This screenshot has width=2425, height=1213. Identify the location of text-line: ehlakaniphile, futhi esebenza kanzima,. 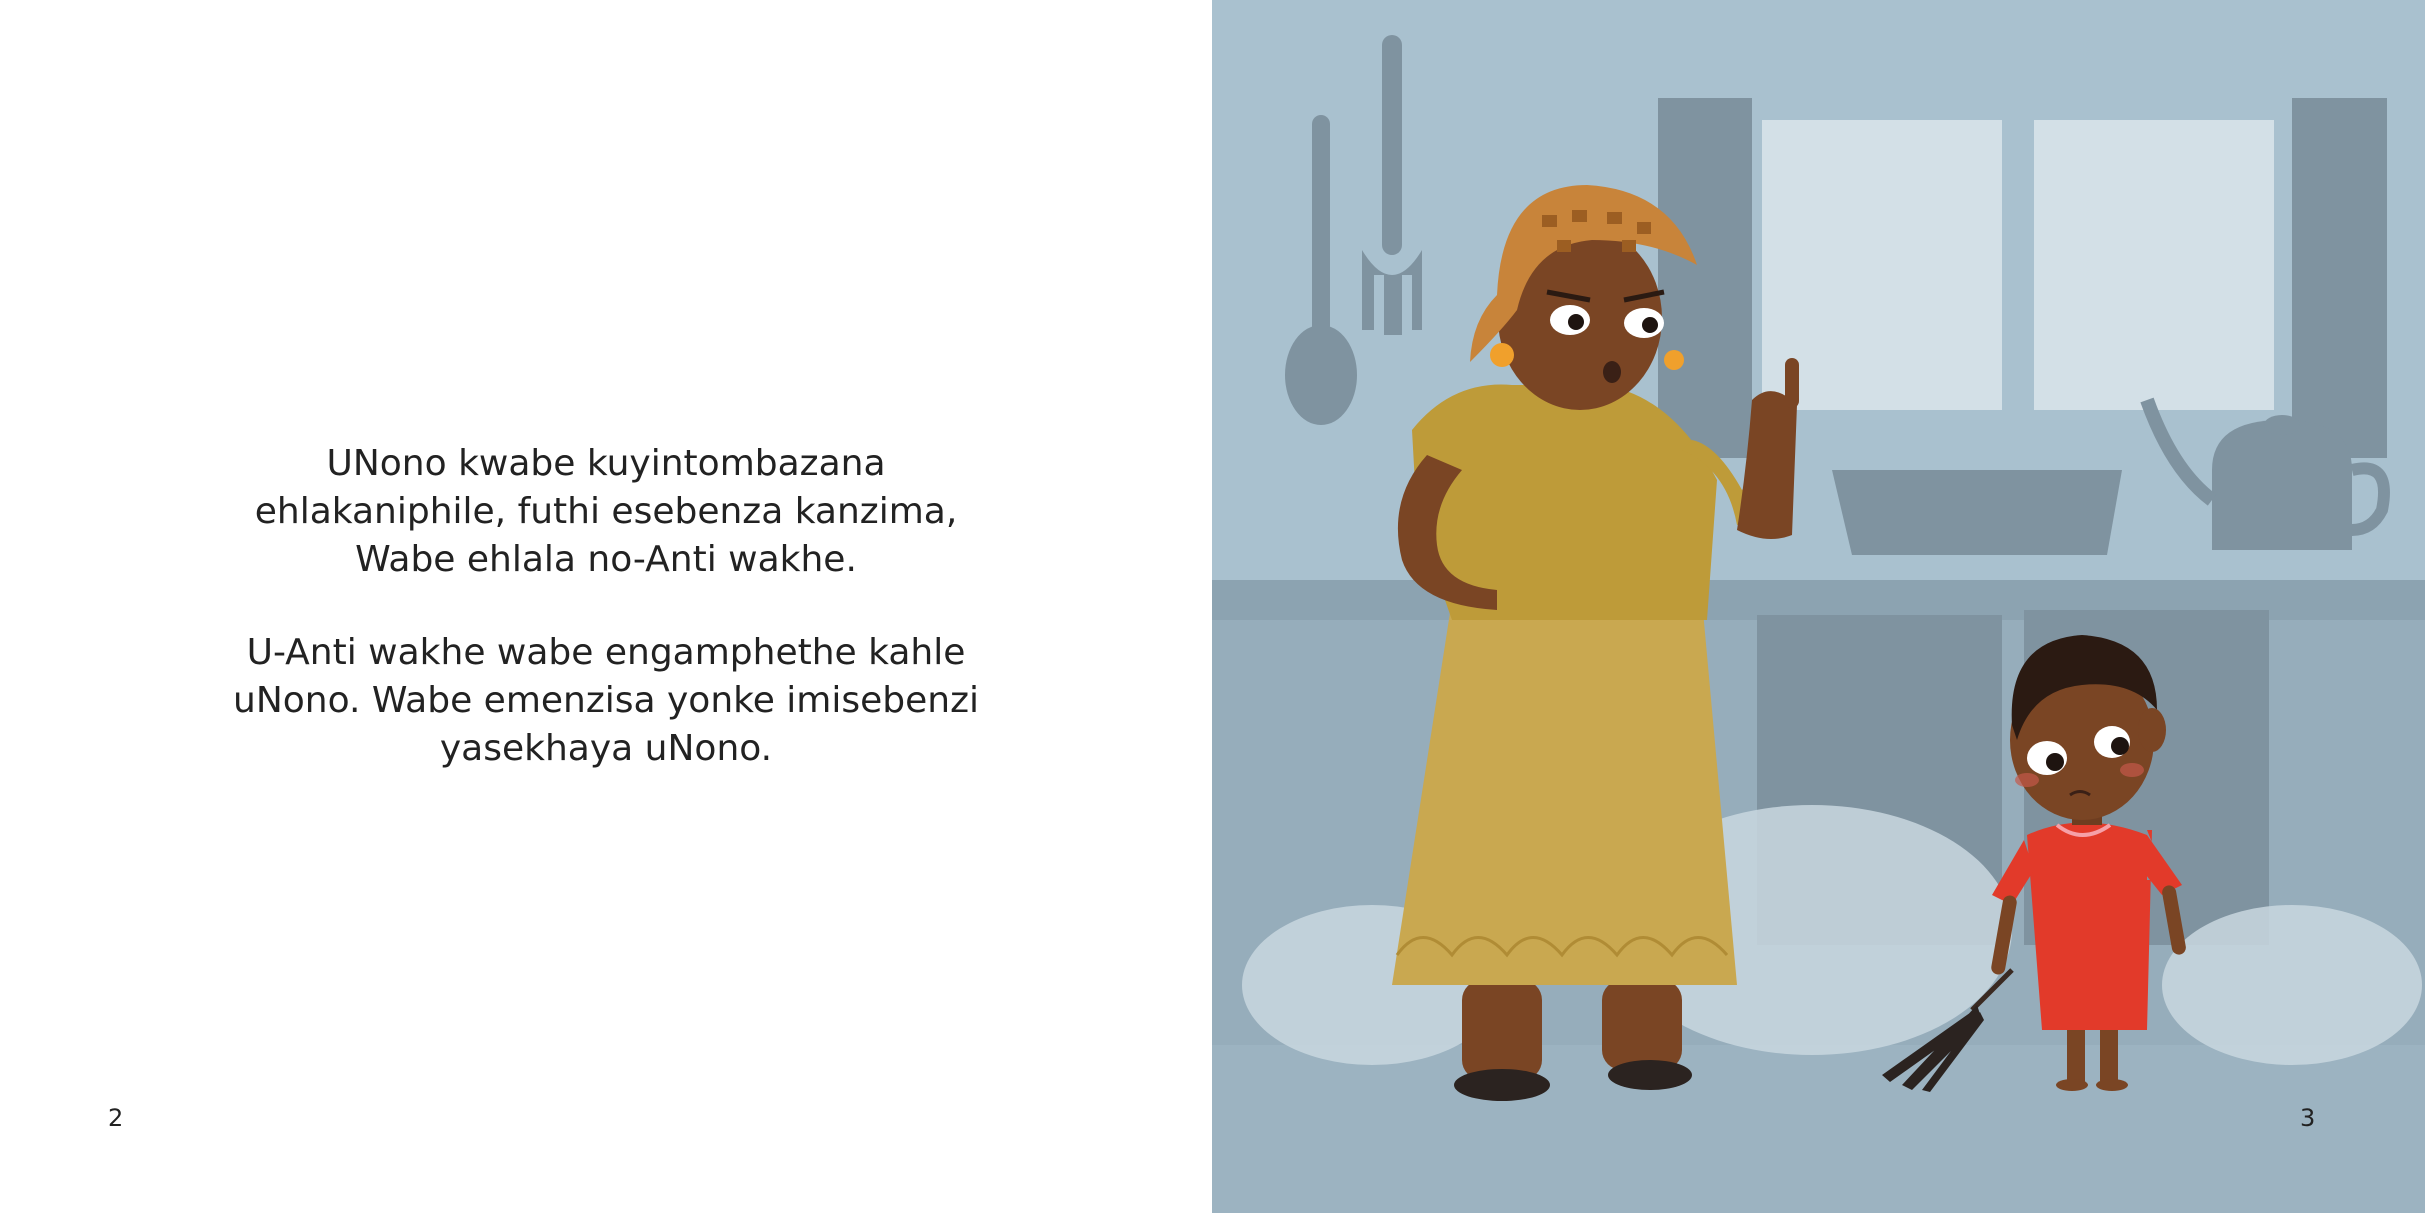
(606, 511).